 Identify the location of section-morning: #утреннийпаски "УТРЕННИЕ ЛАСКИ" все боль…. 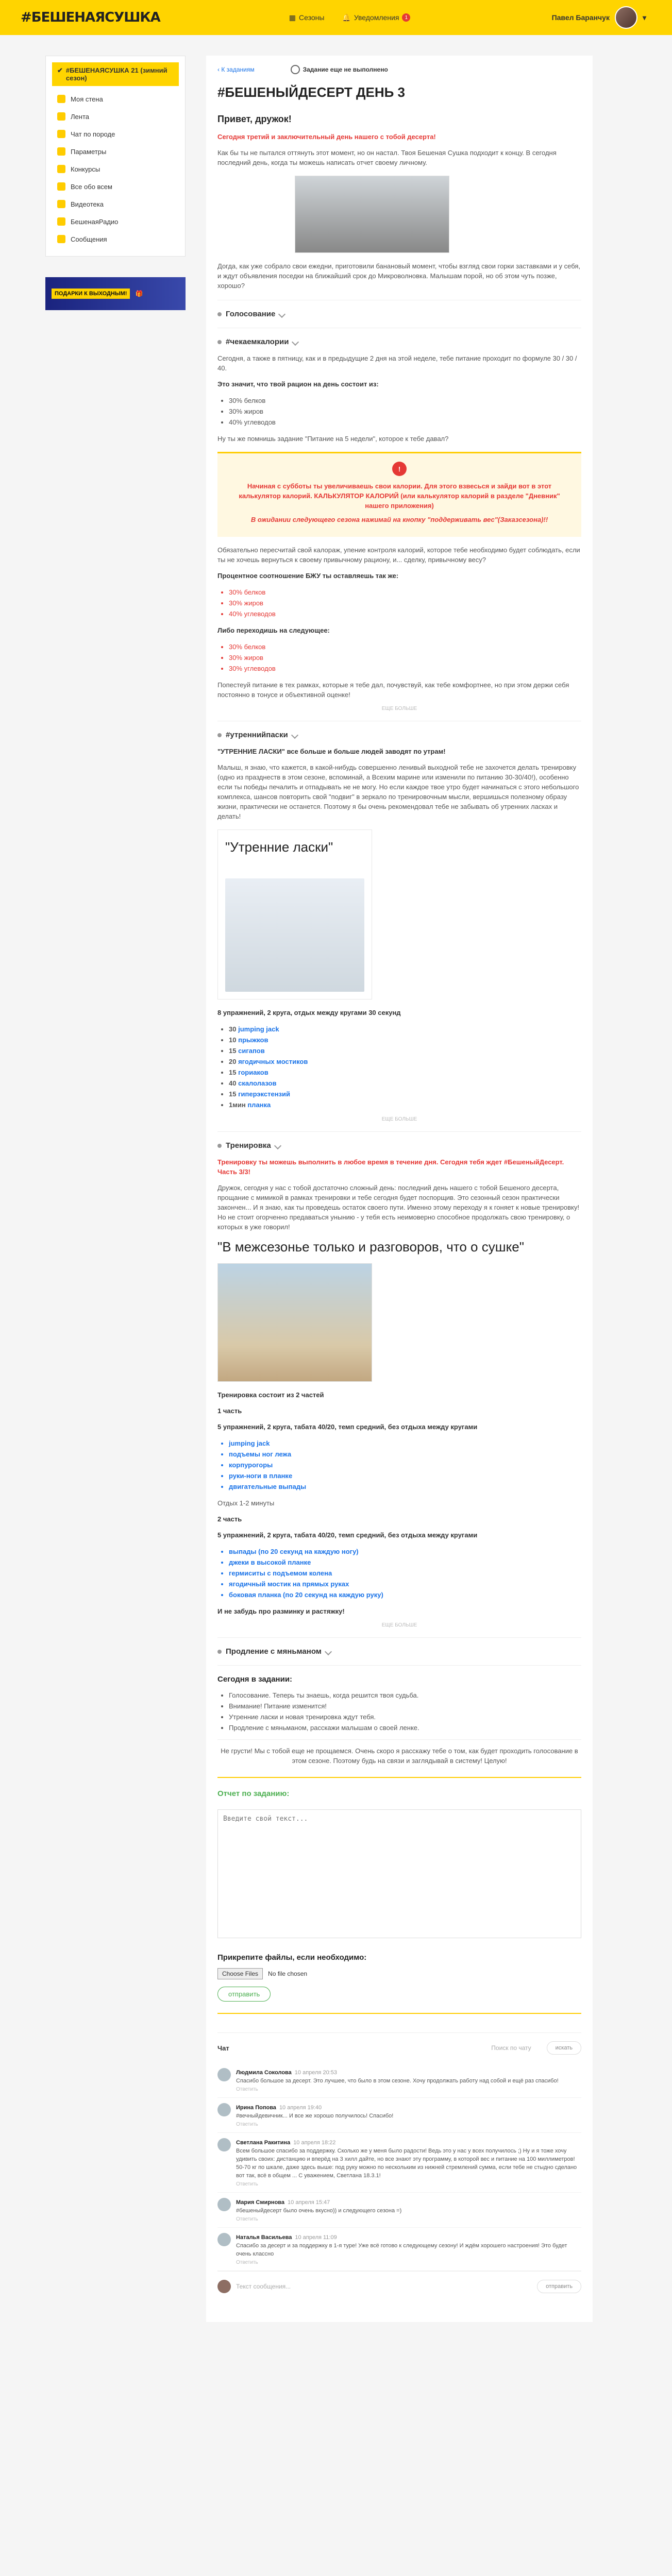
(399, 921).